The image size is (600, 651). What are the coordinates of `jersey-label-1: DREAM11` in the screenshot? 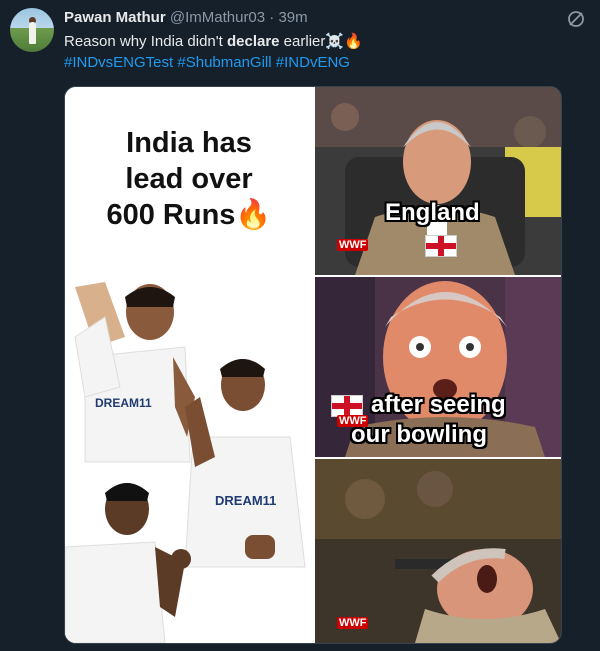 It's located at (123, 403).